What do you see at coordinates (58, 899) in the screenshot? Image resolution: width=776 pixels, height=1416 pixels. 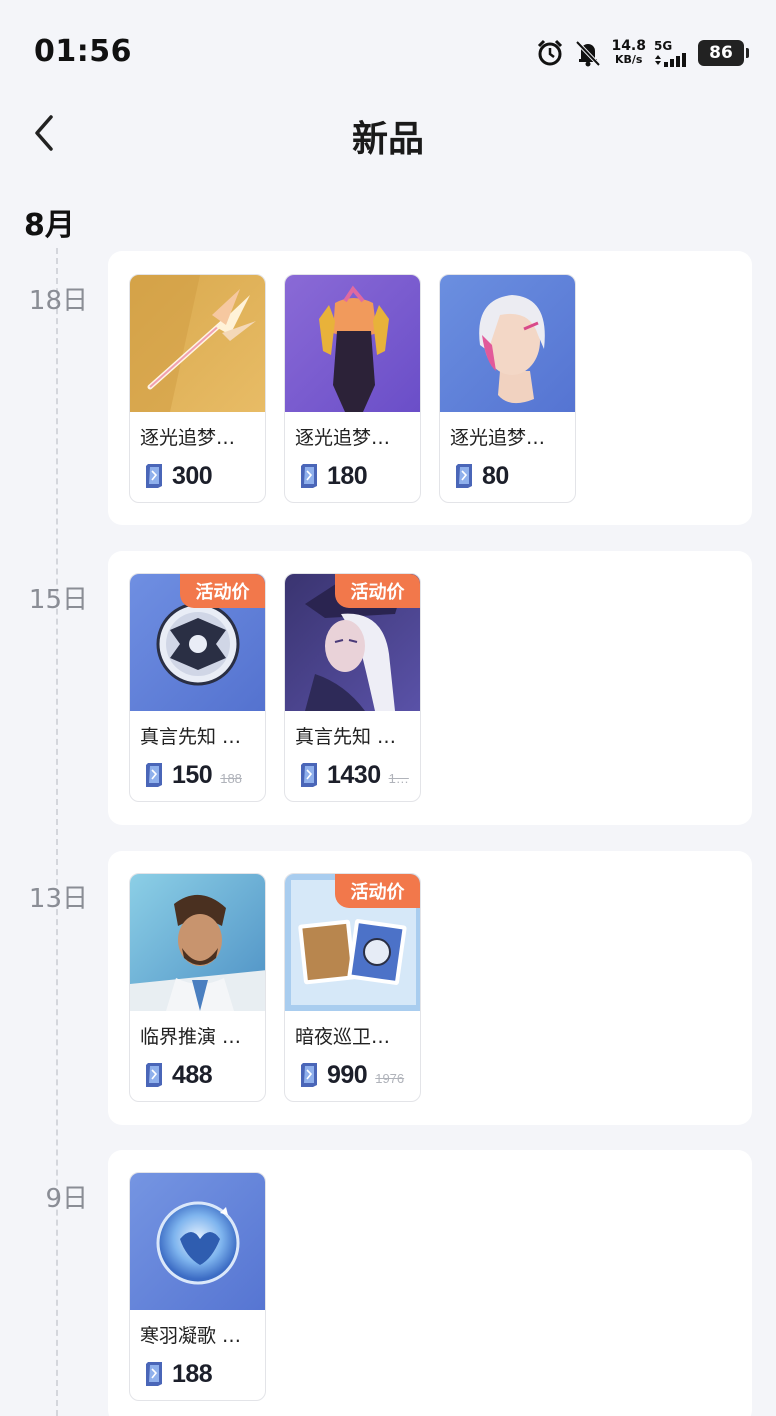 I see `day-label: 13日` at bounding box center [58, 899].